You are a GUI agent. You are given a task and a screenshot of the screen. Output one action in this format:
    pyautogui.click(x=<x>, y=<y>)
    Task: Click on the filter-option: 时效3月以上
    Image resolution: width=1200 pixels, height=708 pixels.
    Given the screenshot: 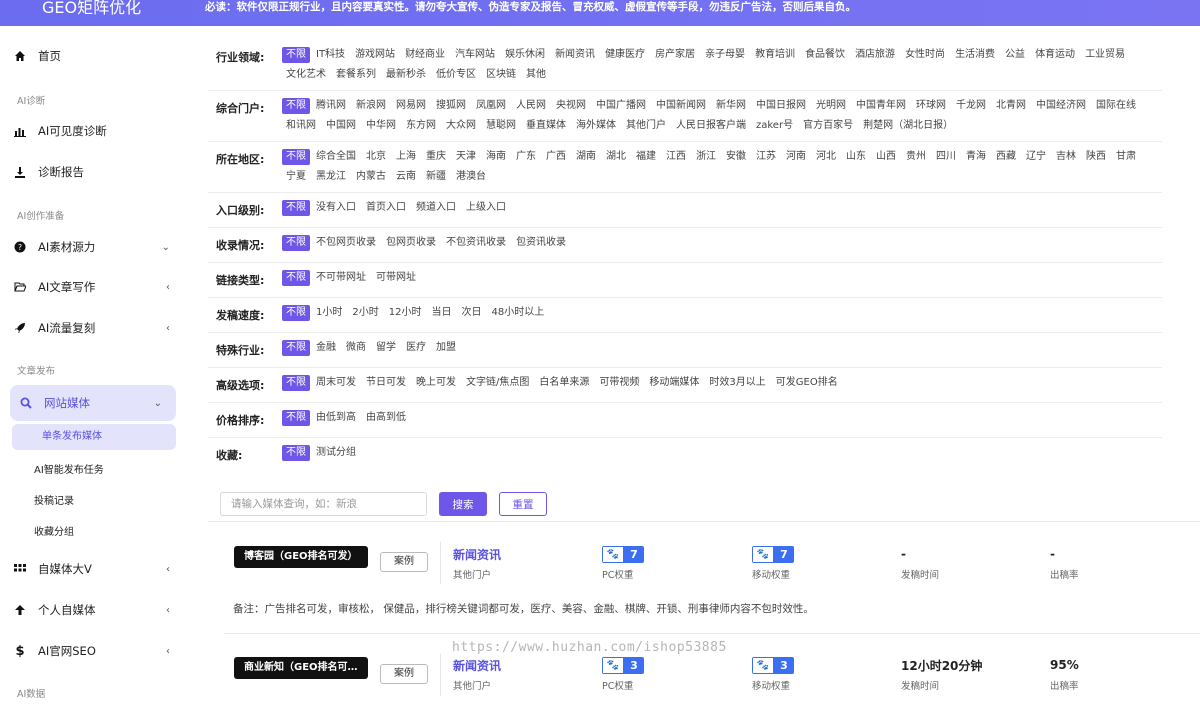 What is the action you would take?
    pyautogui.click(x=737, y=383)
    